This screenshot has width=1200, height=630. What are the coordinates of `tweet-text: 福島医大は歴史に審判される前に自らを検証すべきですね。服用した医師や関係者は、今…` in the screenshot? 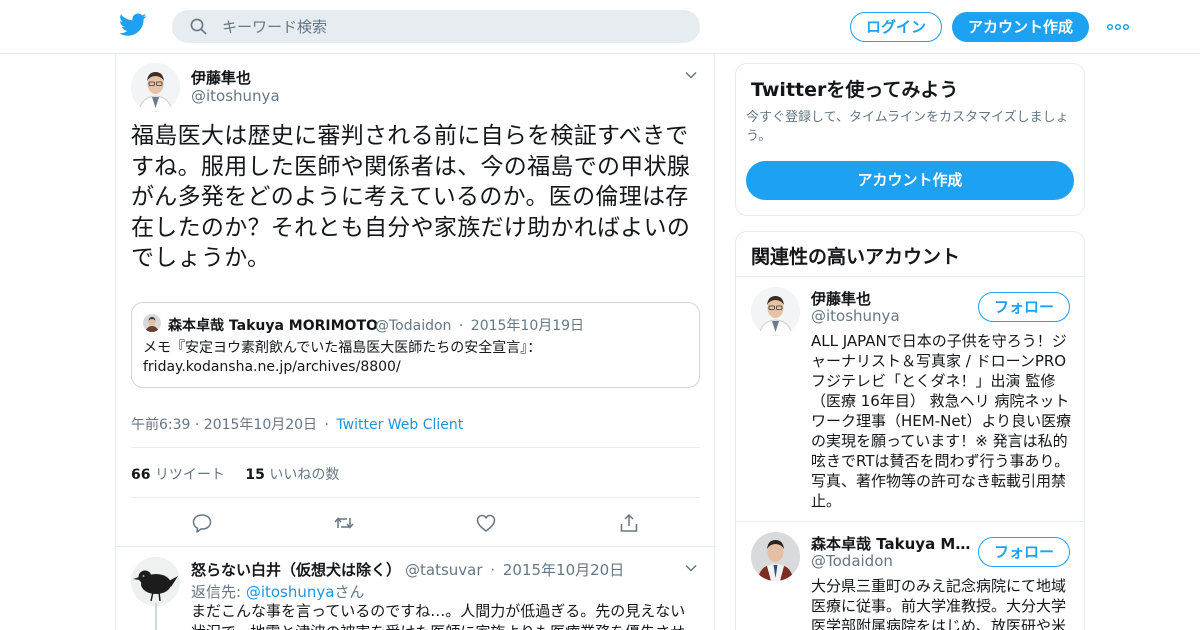 It's located at (411, 197).